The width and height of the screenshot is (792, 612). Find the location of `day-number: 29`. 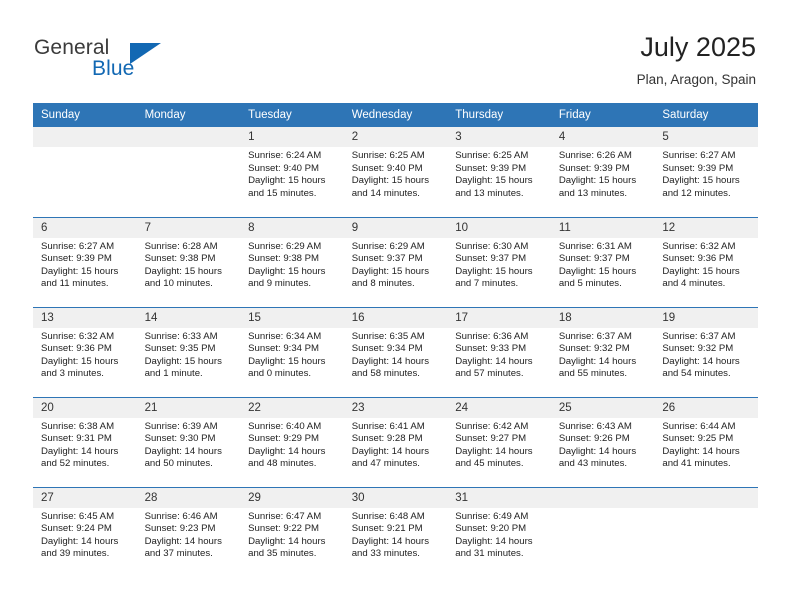

day-number: 29 is located at coordinates (292, 497).